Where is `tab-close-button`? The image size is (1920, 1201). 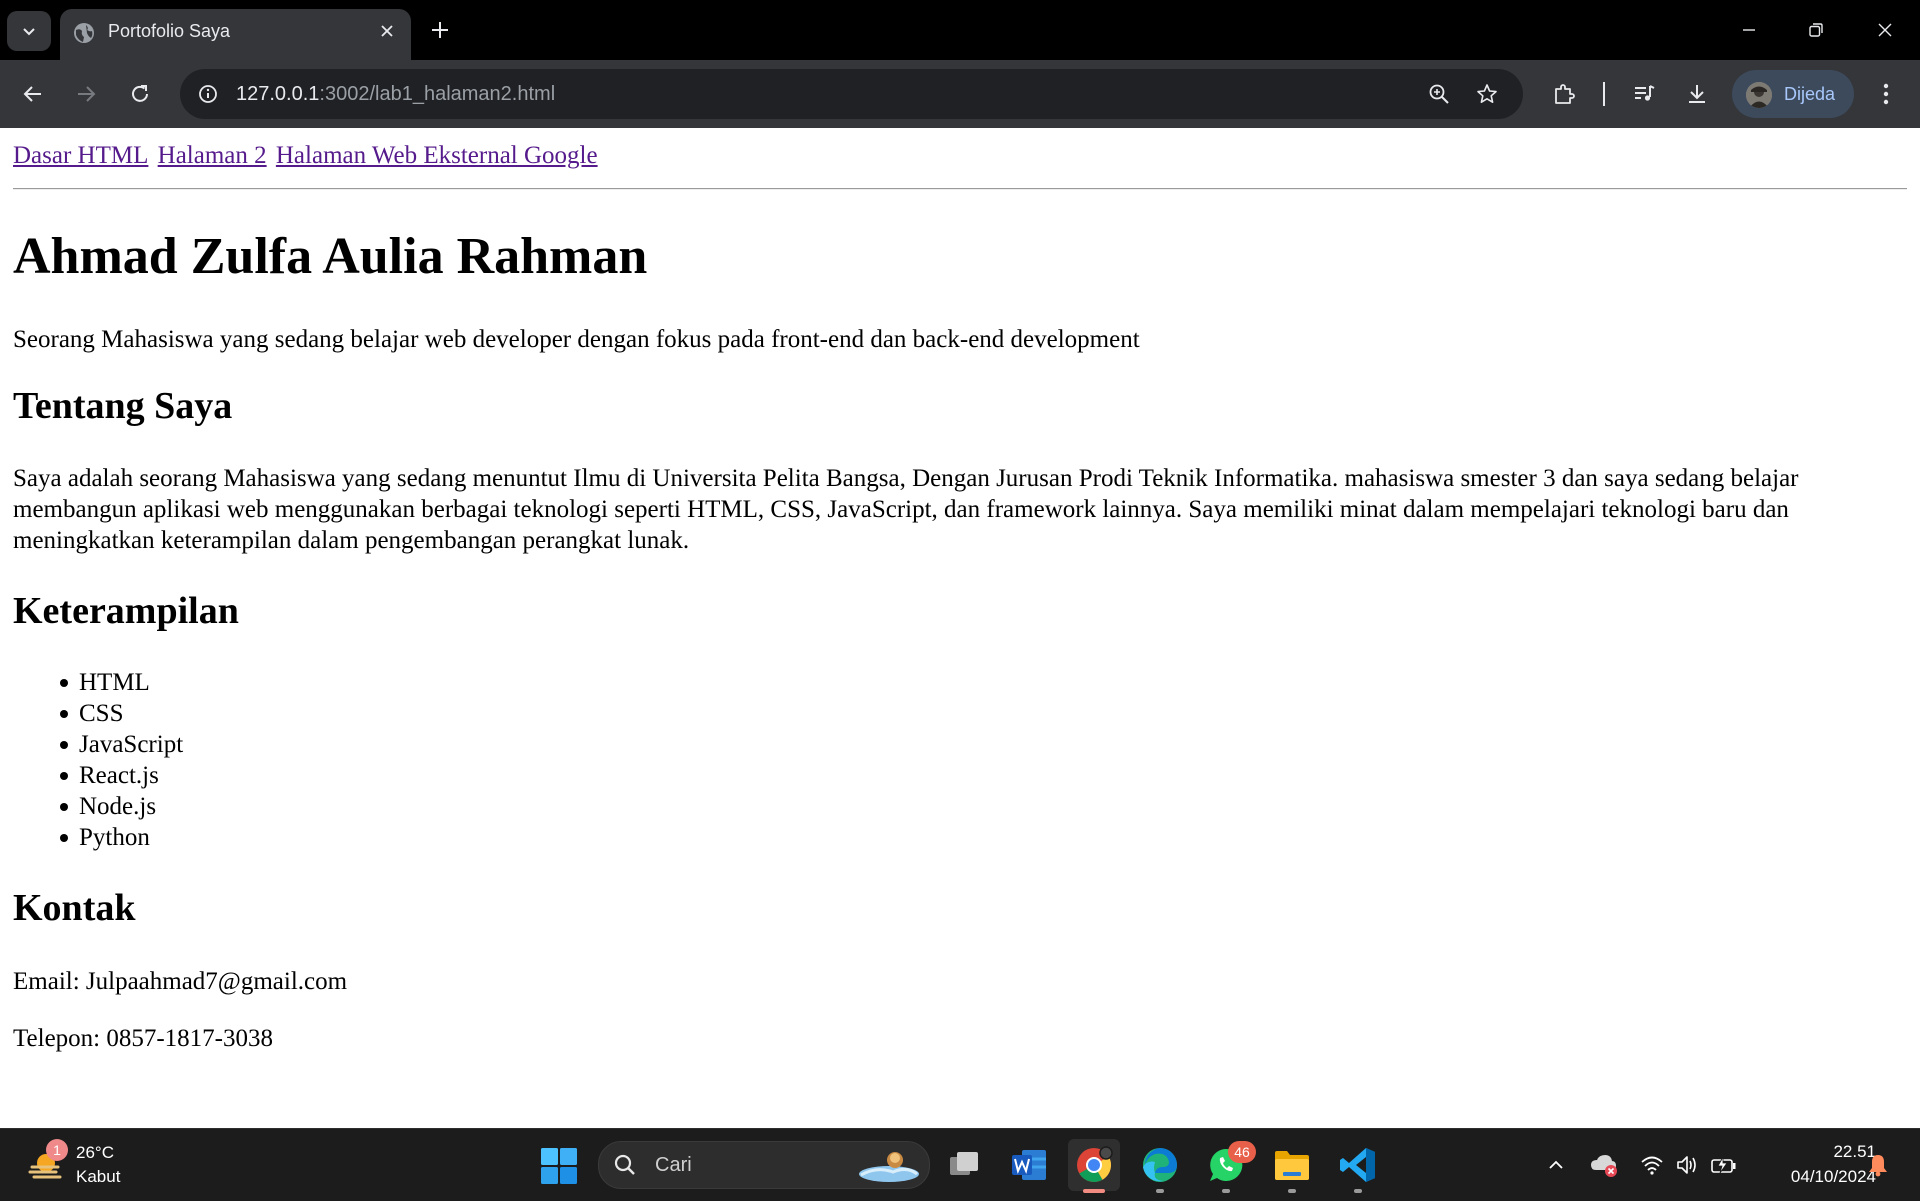 tab-close-button is located at coordinates (387, 31).